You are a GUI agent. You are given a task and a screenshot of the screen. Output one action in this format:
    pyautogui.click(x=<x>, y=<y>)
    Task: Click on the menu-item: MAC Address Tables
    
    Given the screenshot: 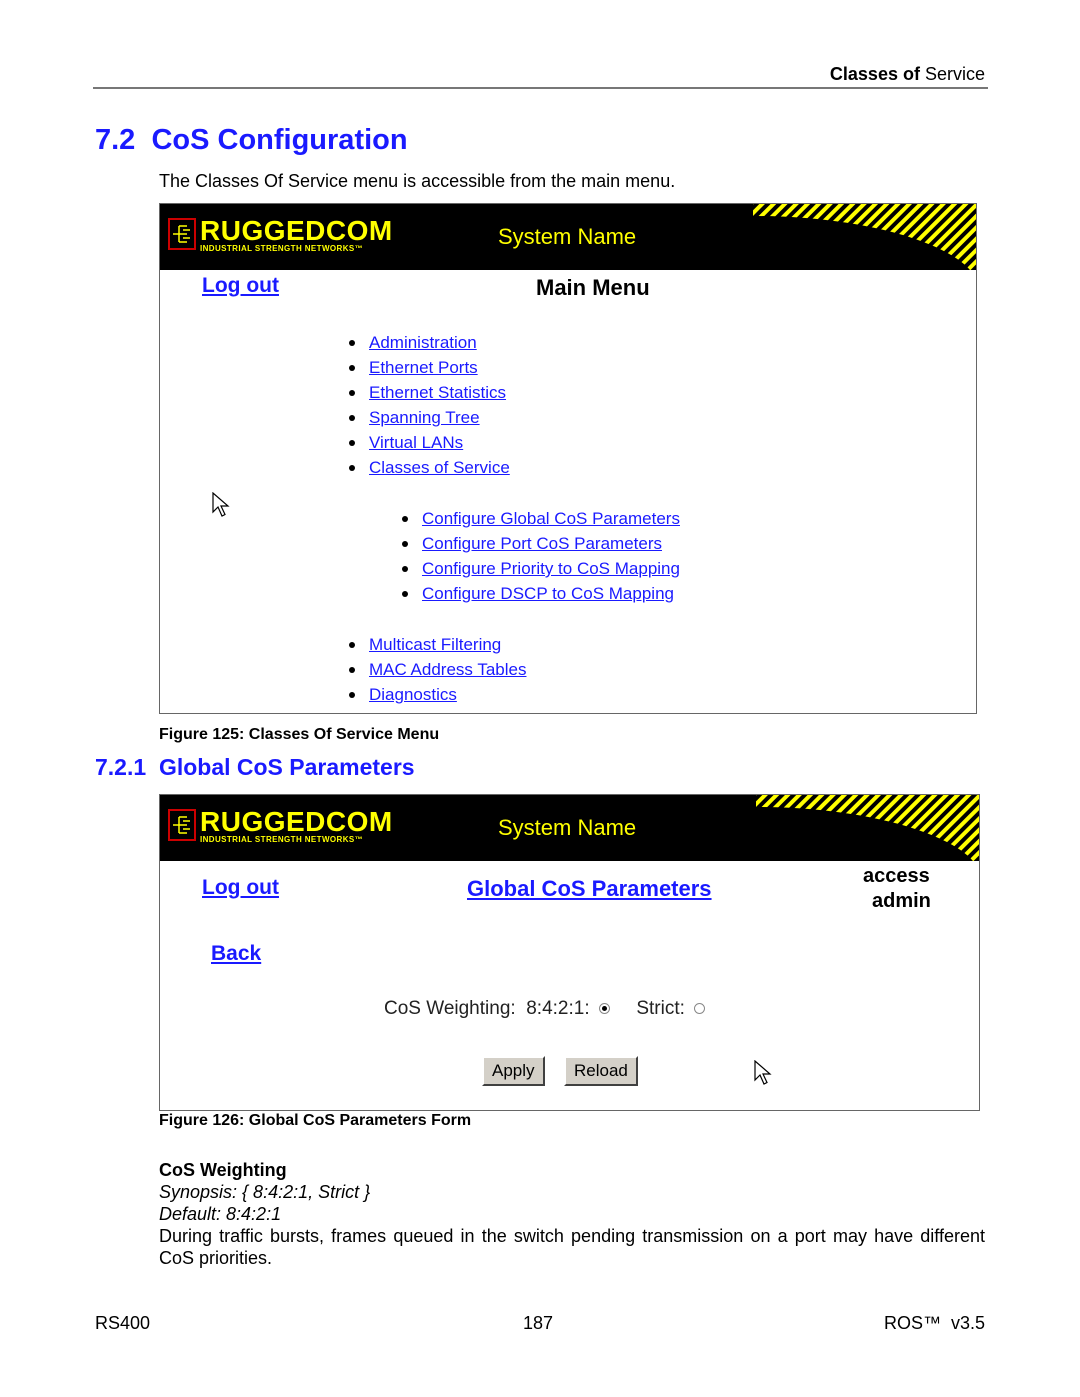 What is the action you would take?
    pyautogui.click(x=436, y=669)
    